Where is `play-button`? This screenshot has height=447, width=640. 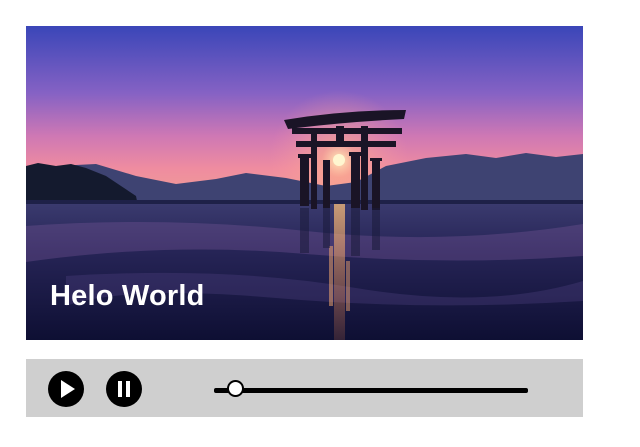
play-button is located at coordinates (66, 389).